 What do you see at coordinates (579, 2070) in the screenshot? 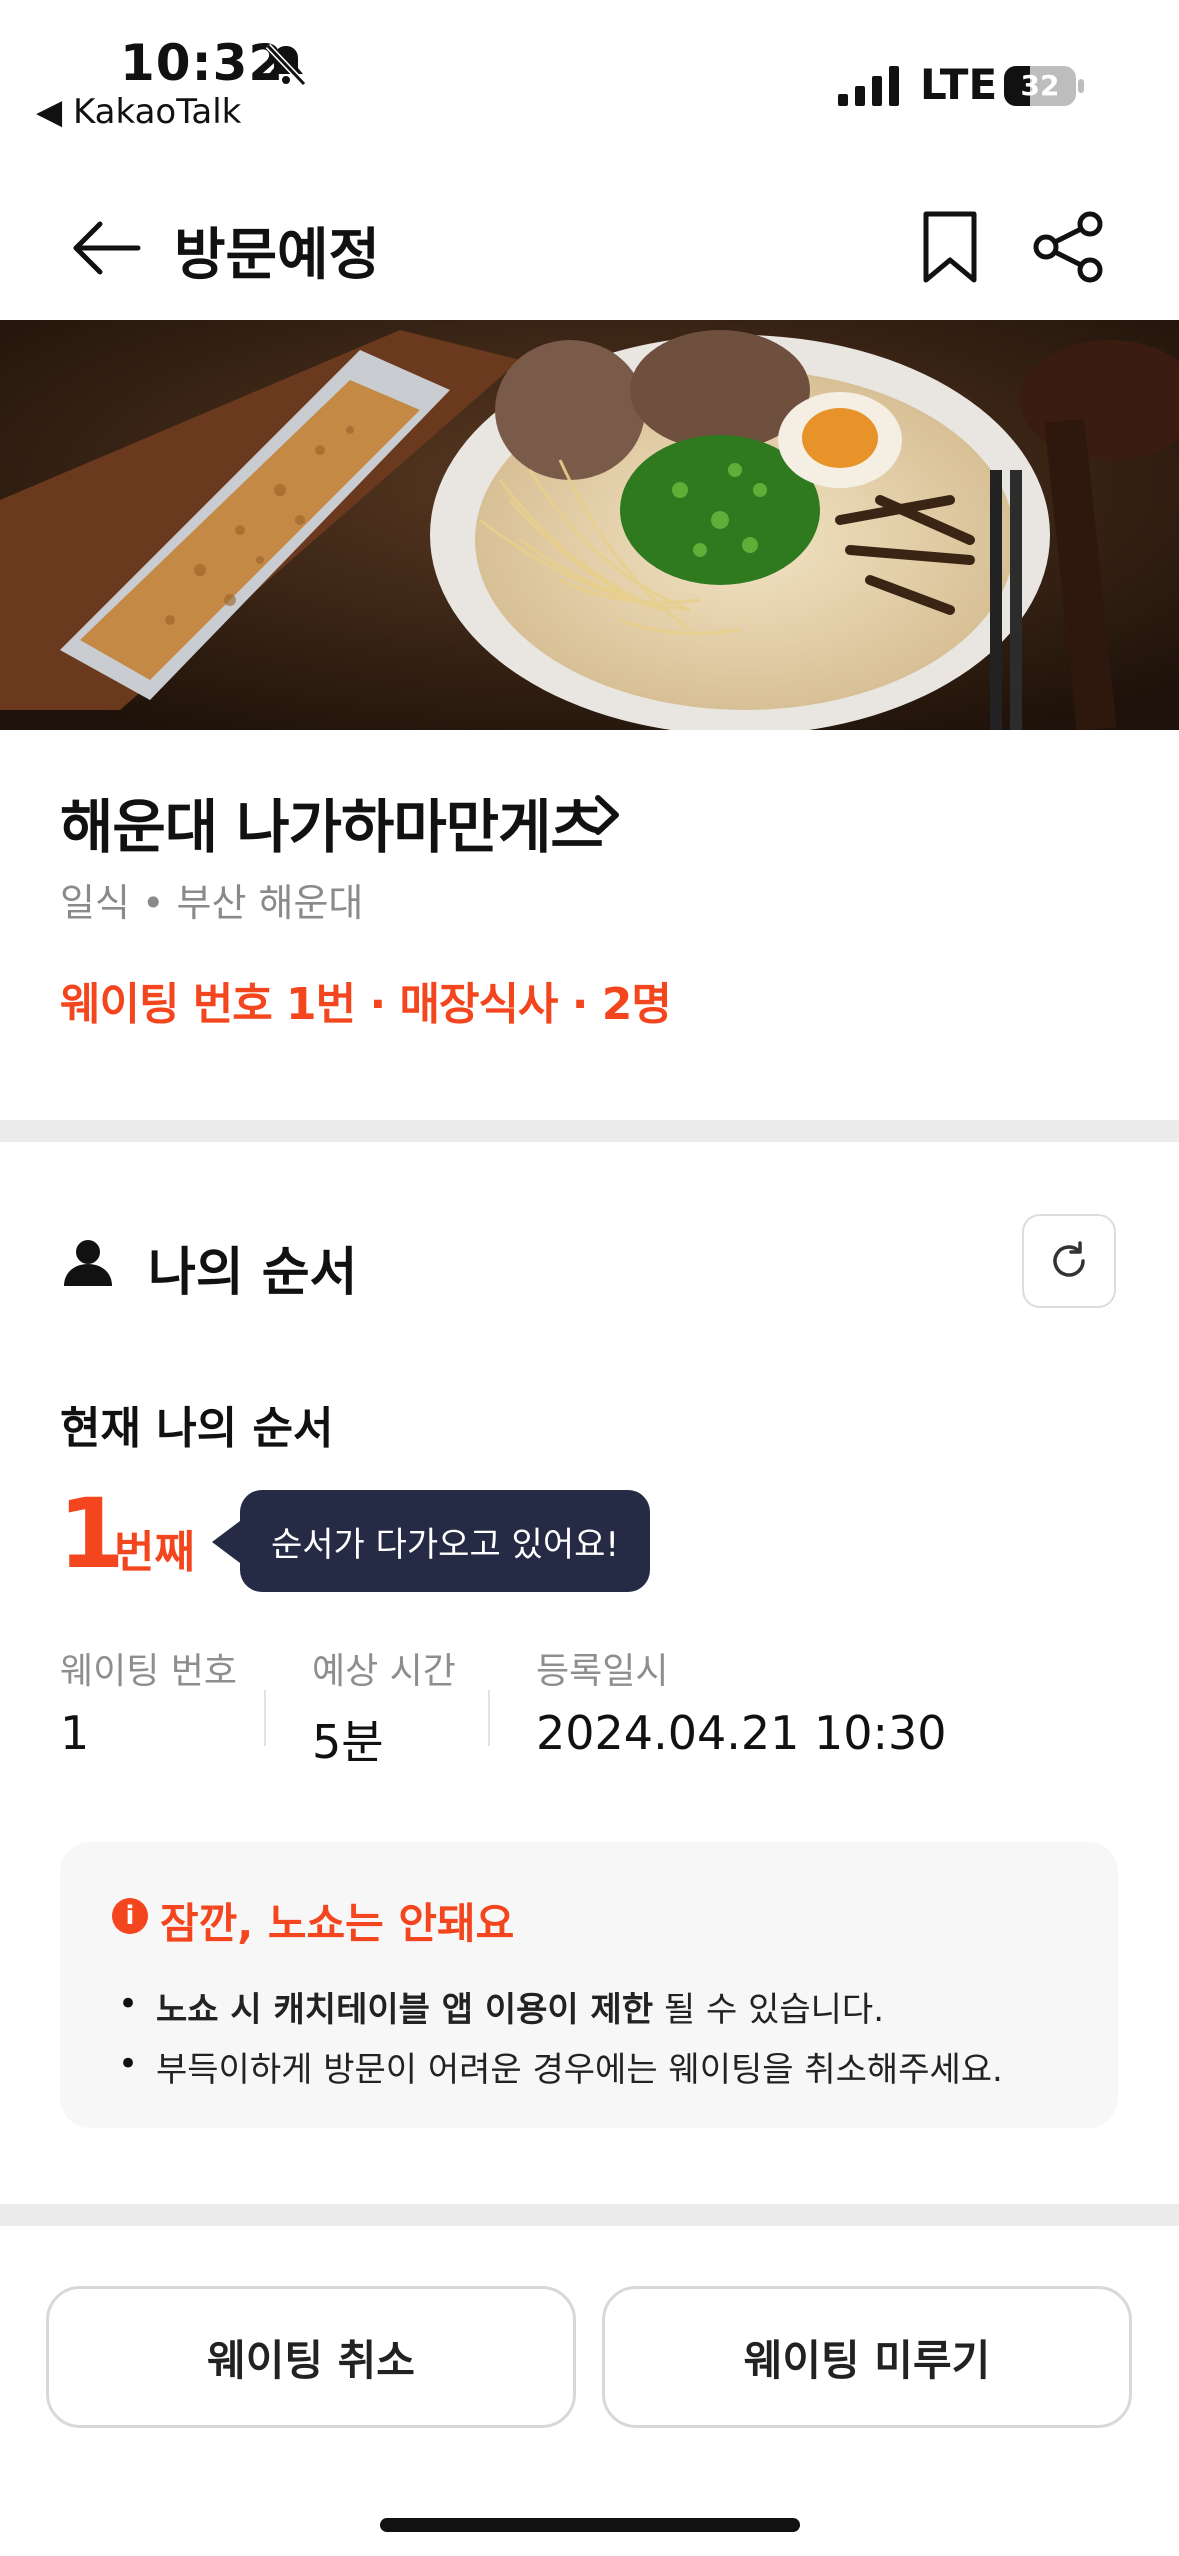
I see `notice-line-2: 부득이하게 방문이 어려운 경우에는 웨이팅을 취소해주세요.` at bounding box center [579, 2070].